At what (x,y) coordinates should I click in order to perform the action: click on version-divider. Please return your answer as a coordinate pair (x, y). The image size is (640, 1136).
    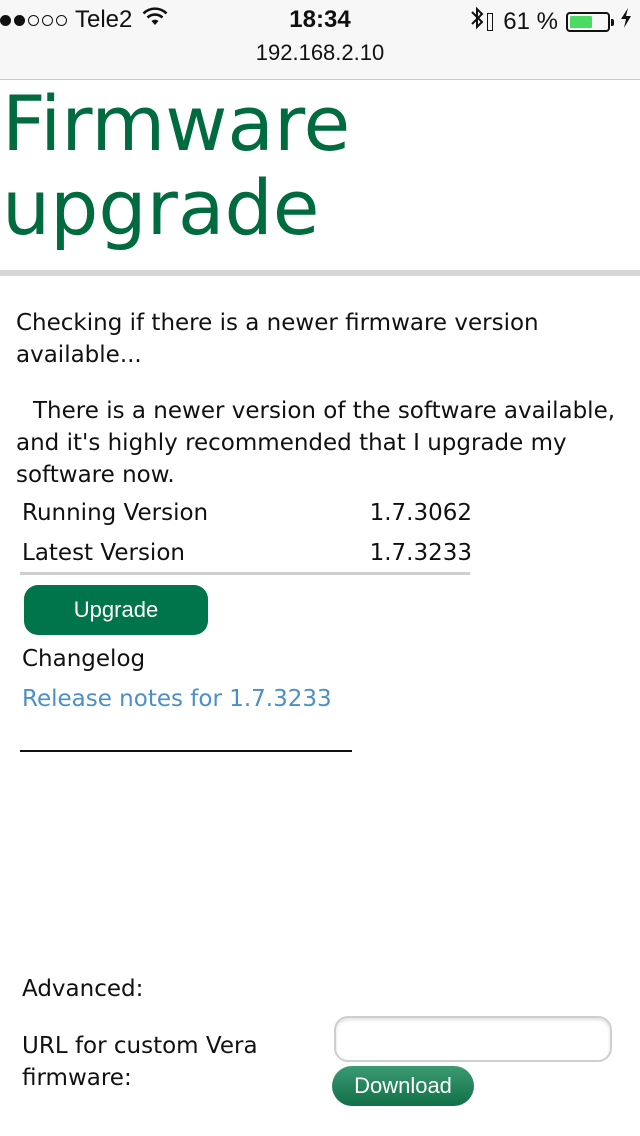
    Looking at the image, I should click on (245, 573).